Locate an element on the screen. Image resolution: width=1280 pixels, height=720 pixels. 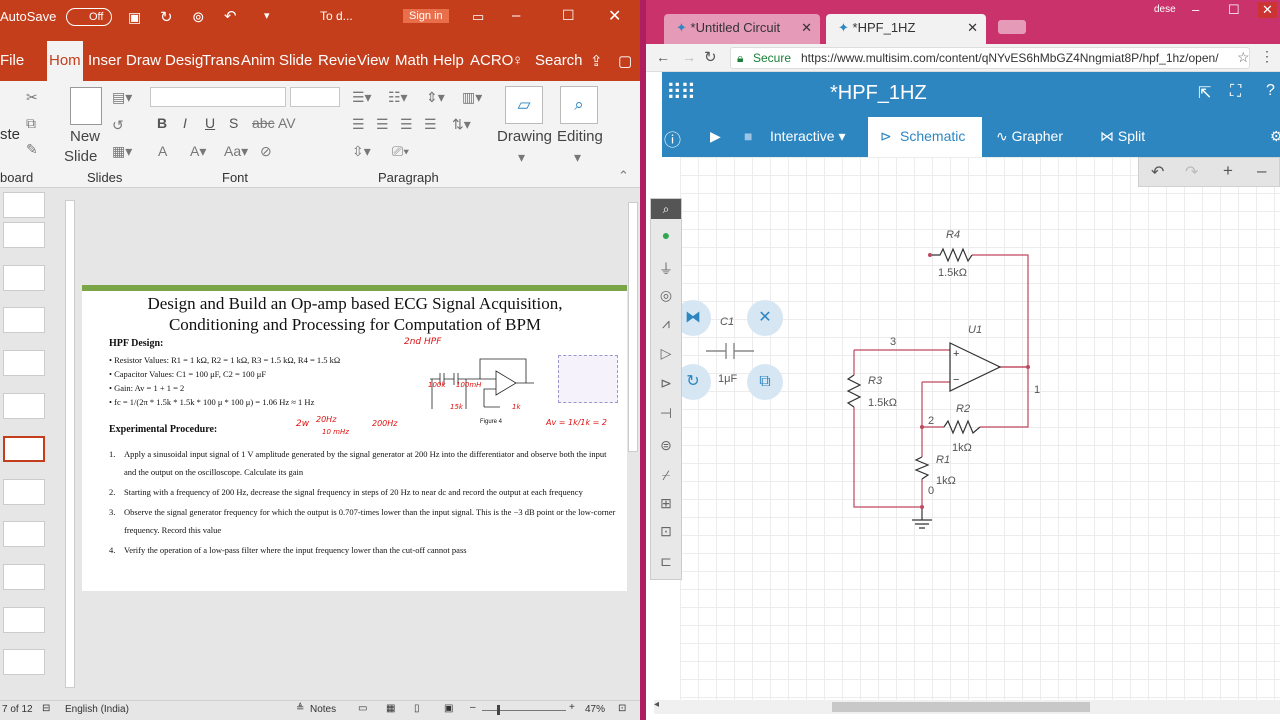
browser-tab-active: ✦ *HPF_1HZ ✕ is located at coordinates (906, 29).